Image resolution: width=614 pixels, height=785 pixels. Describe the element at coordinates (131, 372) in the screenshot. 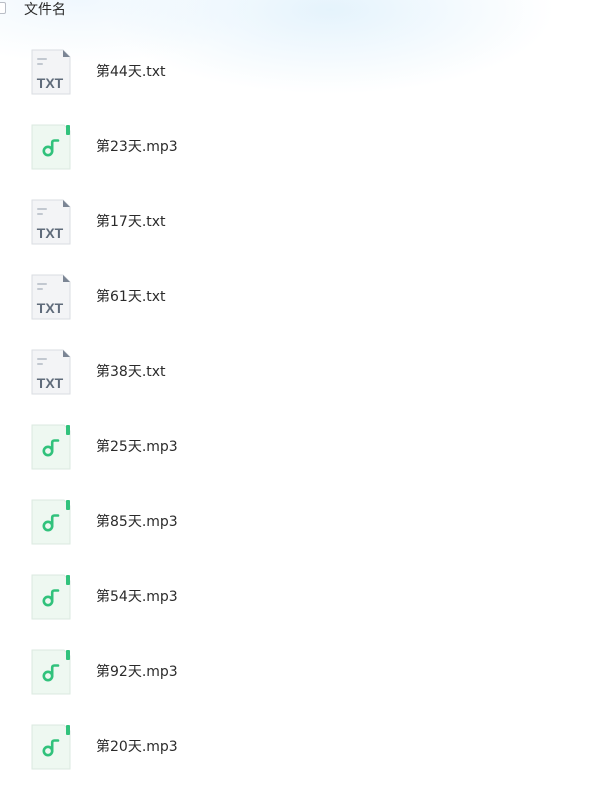

I see `file-name: 第38天.txt` at that location.